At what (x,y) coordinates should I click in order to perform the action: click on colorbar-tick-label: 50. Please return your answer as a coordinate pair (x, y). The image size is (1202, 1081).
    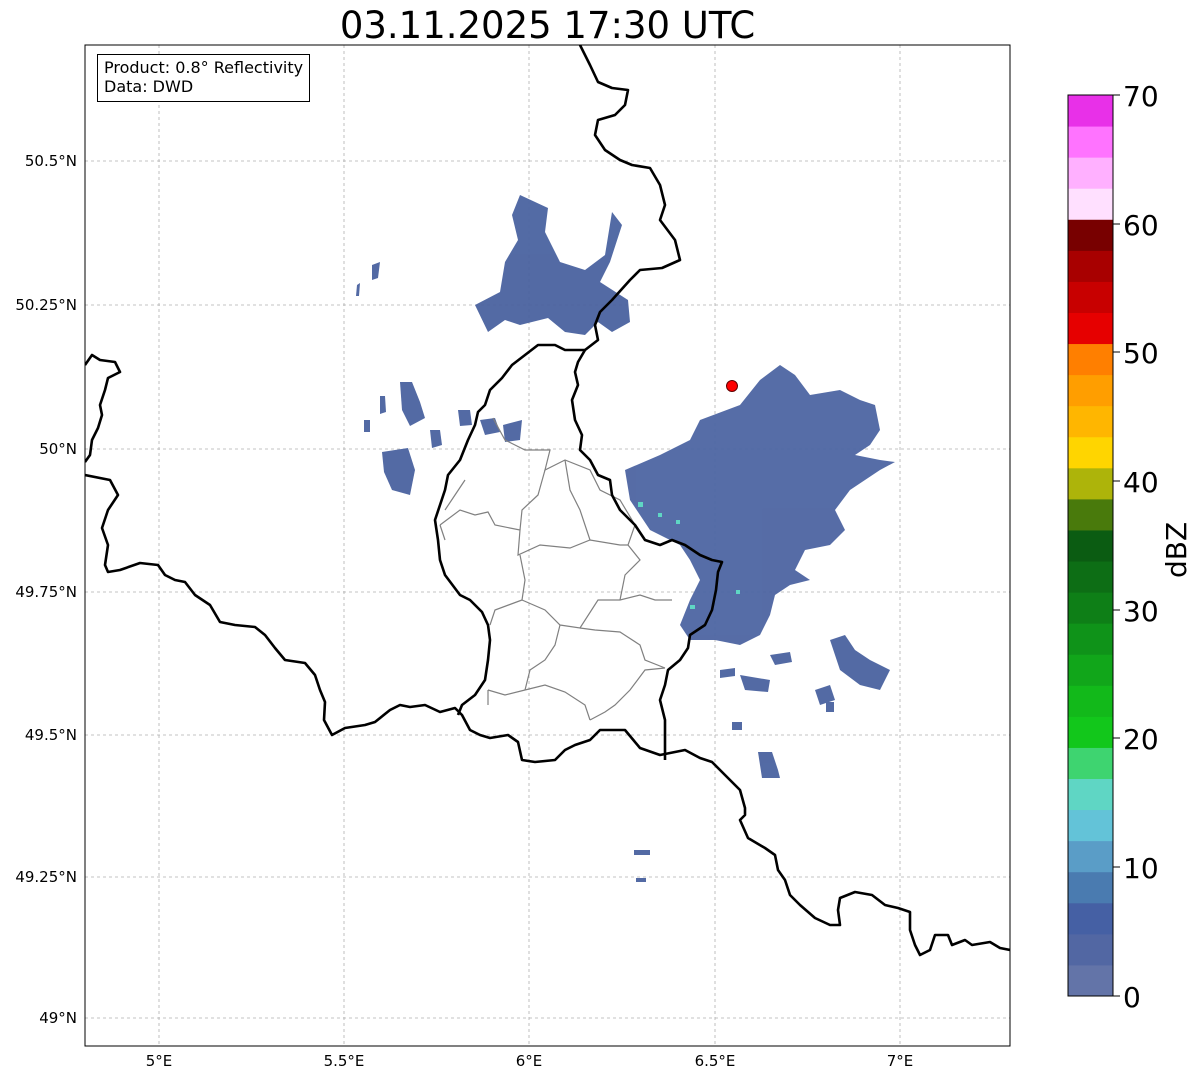
    Looking at the image, I should click on (1141, 353).